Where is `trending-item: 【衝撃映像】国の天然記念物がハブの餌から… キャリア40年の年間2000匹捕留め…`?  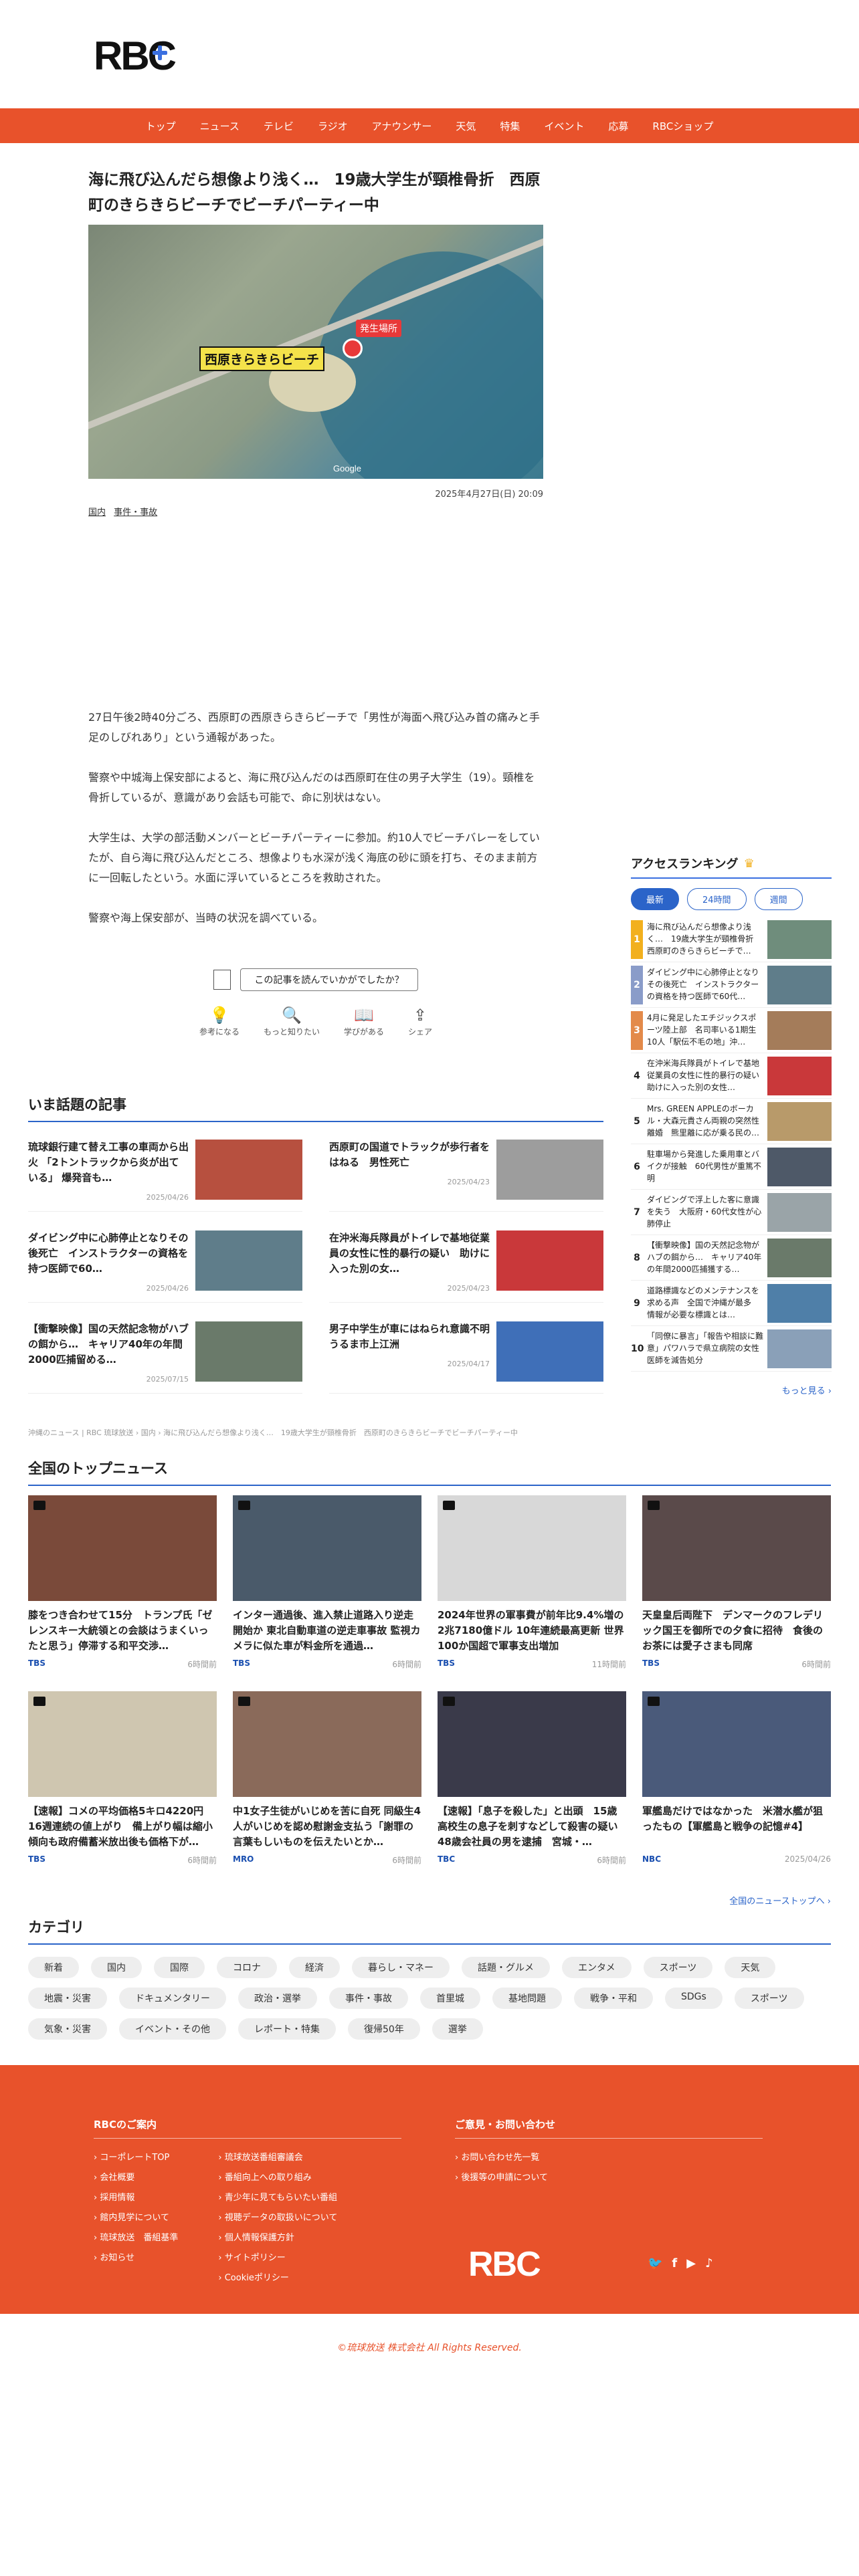
trending-item: 【衝撃映像】国の天然記念物がハブの餌から… キャリア40年の年間2000匹捕留め… is located at coordinates (165, 1358).